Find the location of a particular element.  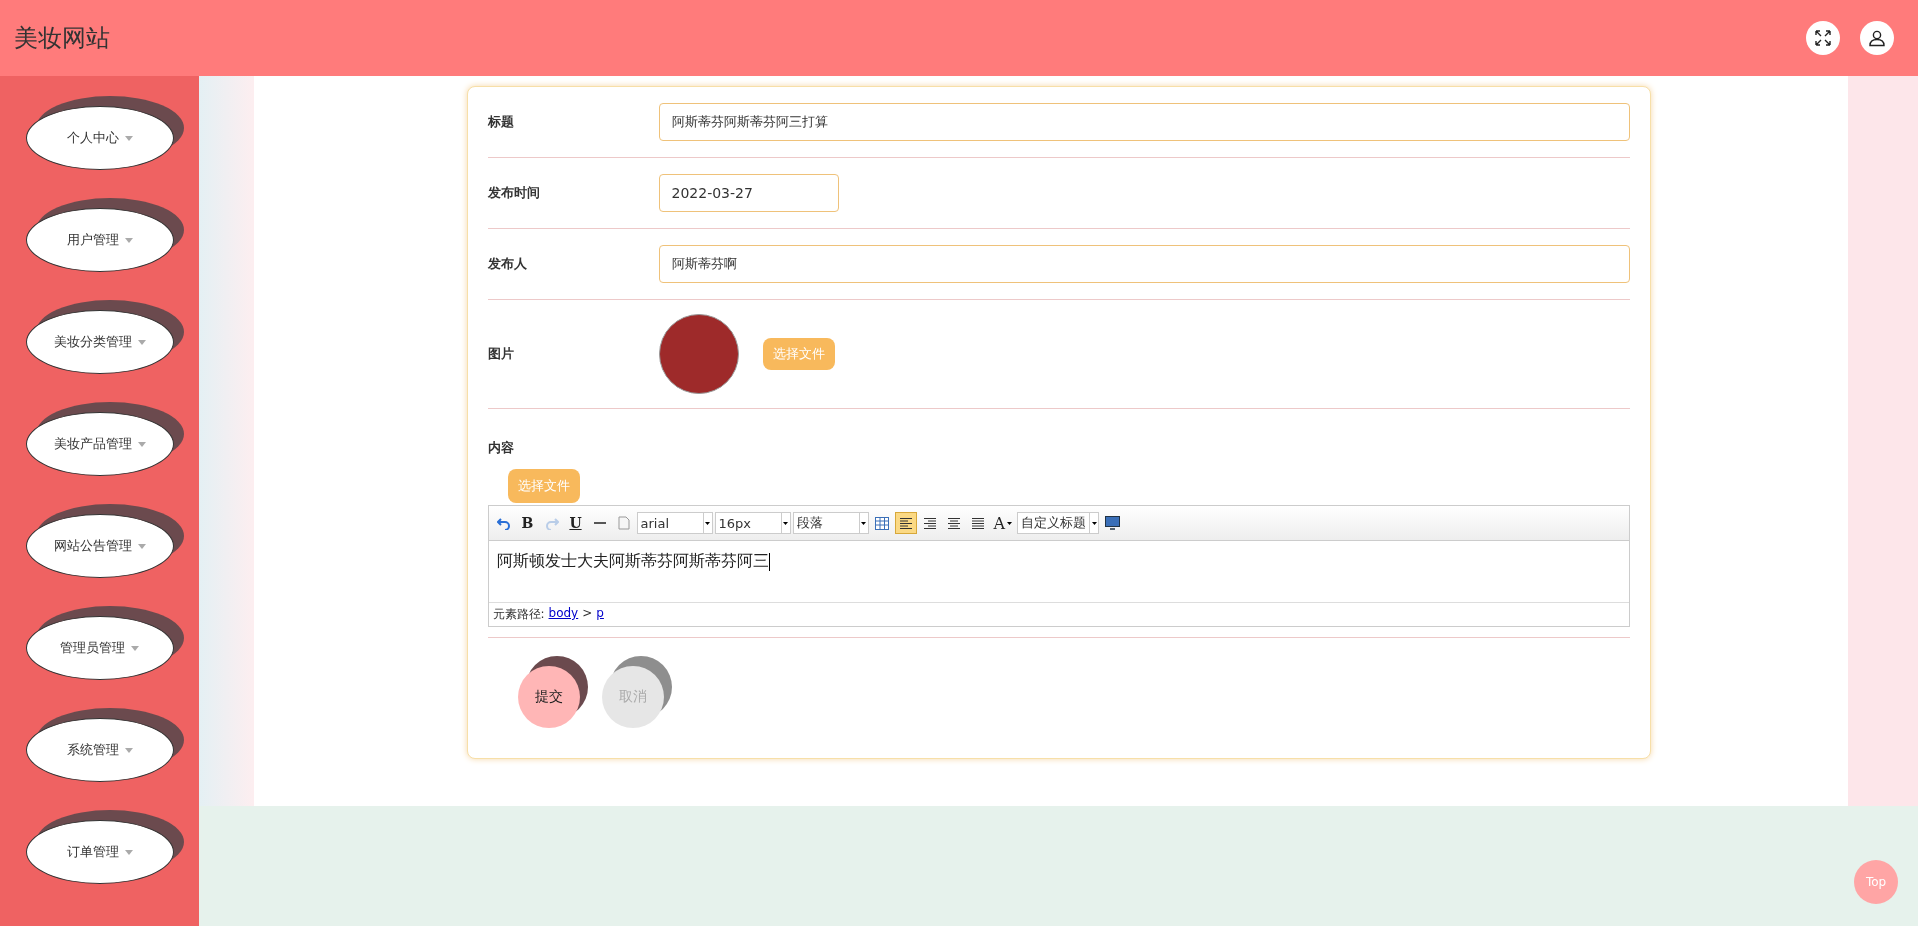

toolbar-dropdown: 16px is located at coordinates (752, 523).